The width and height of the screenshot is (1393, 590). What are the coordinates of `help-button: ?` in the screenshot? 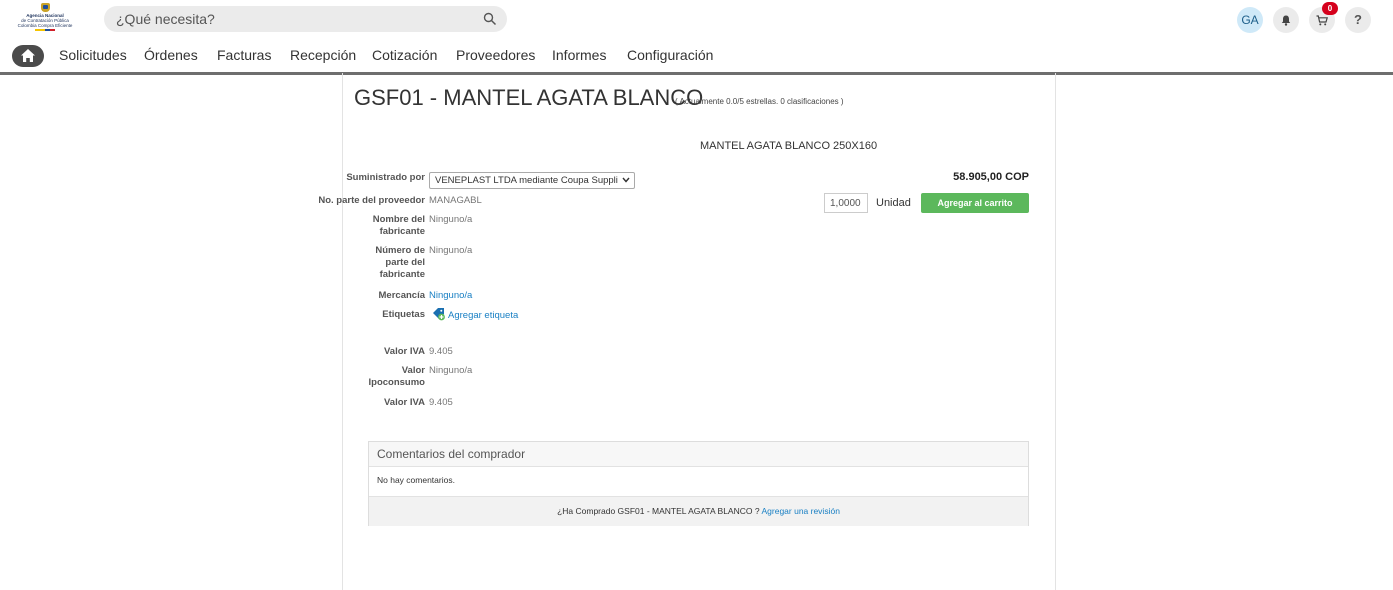 It's located at (1358, 20).